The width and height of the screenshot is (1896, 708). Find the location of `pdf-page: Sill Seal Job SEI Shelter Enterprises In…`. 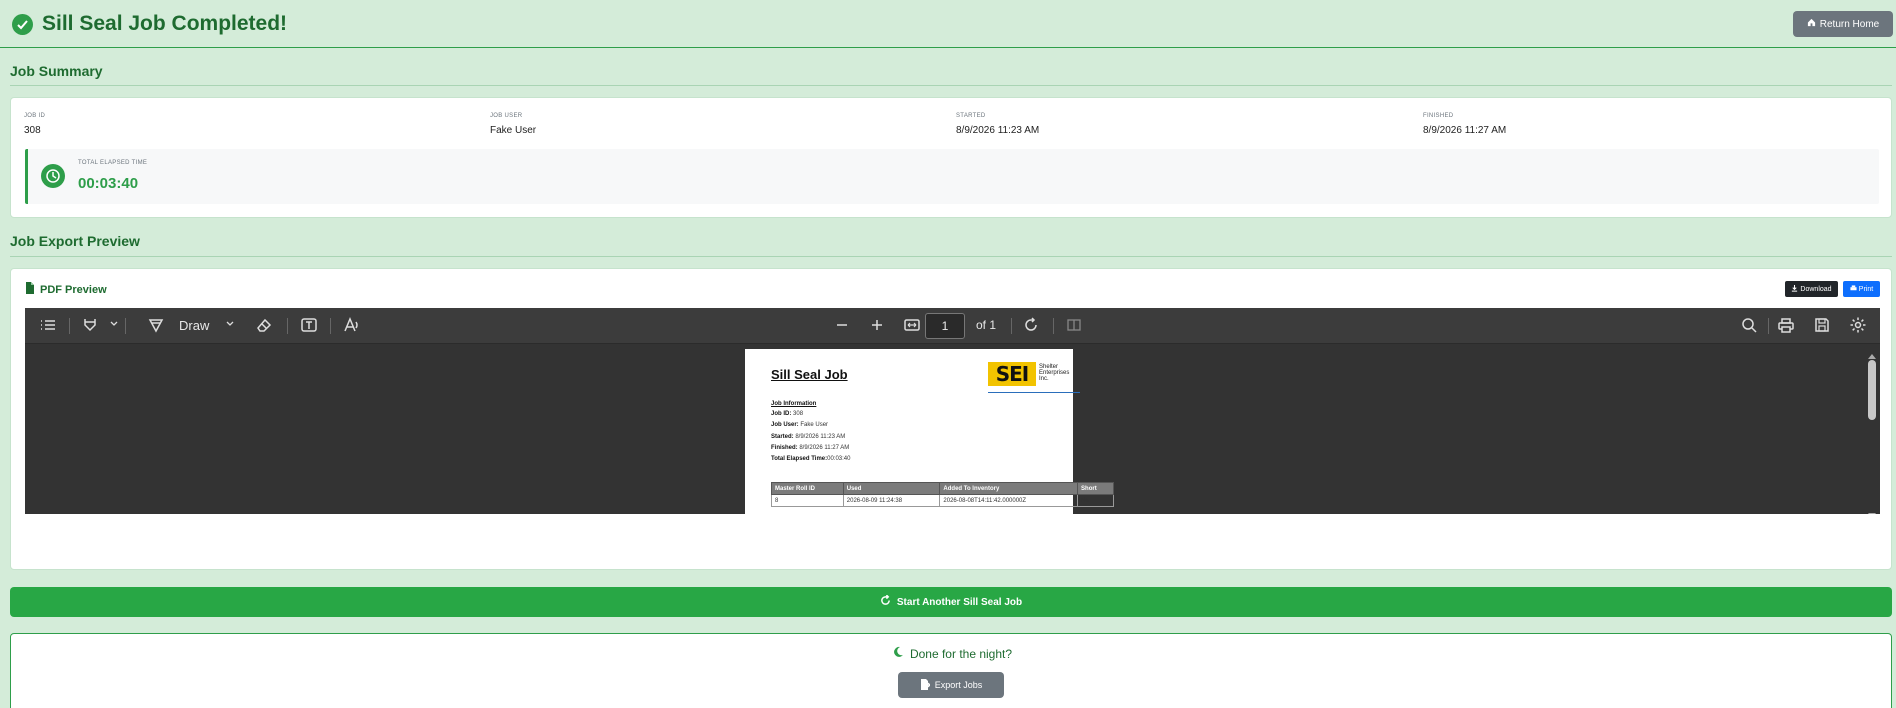

pdf-page: Sill Seal Job SEI Shelter Enterprises In… is located at coordinates (929, 431).